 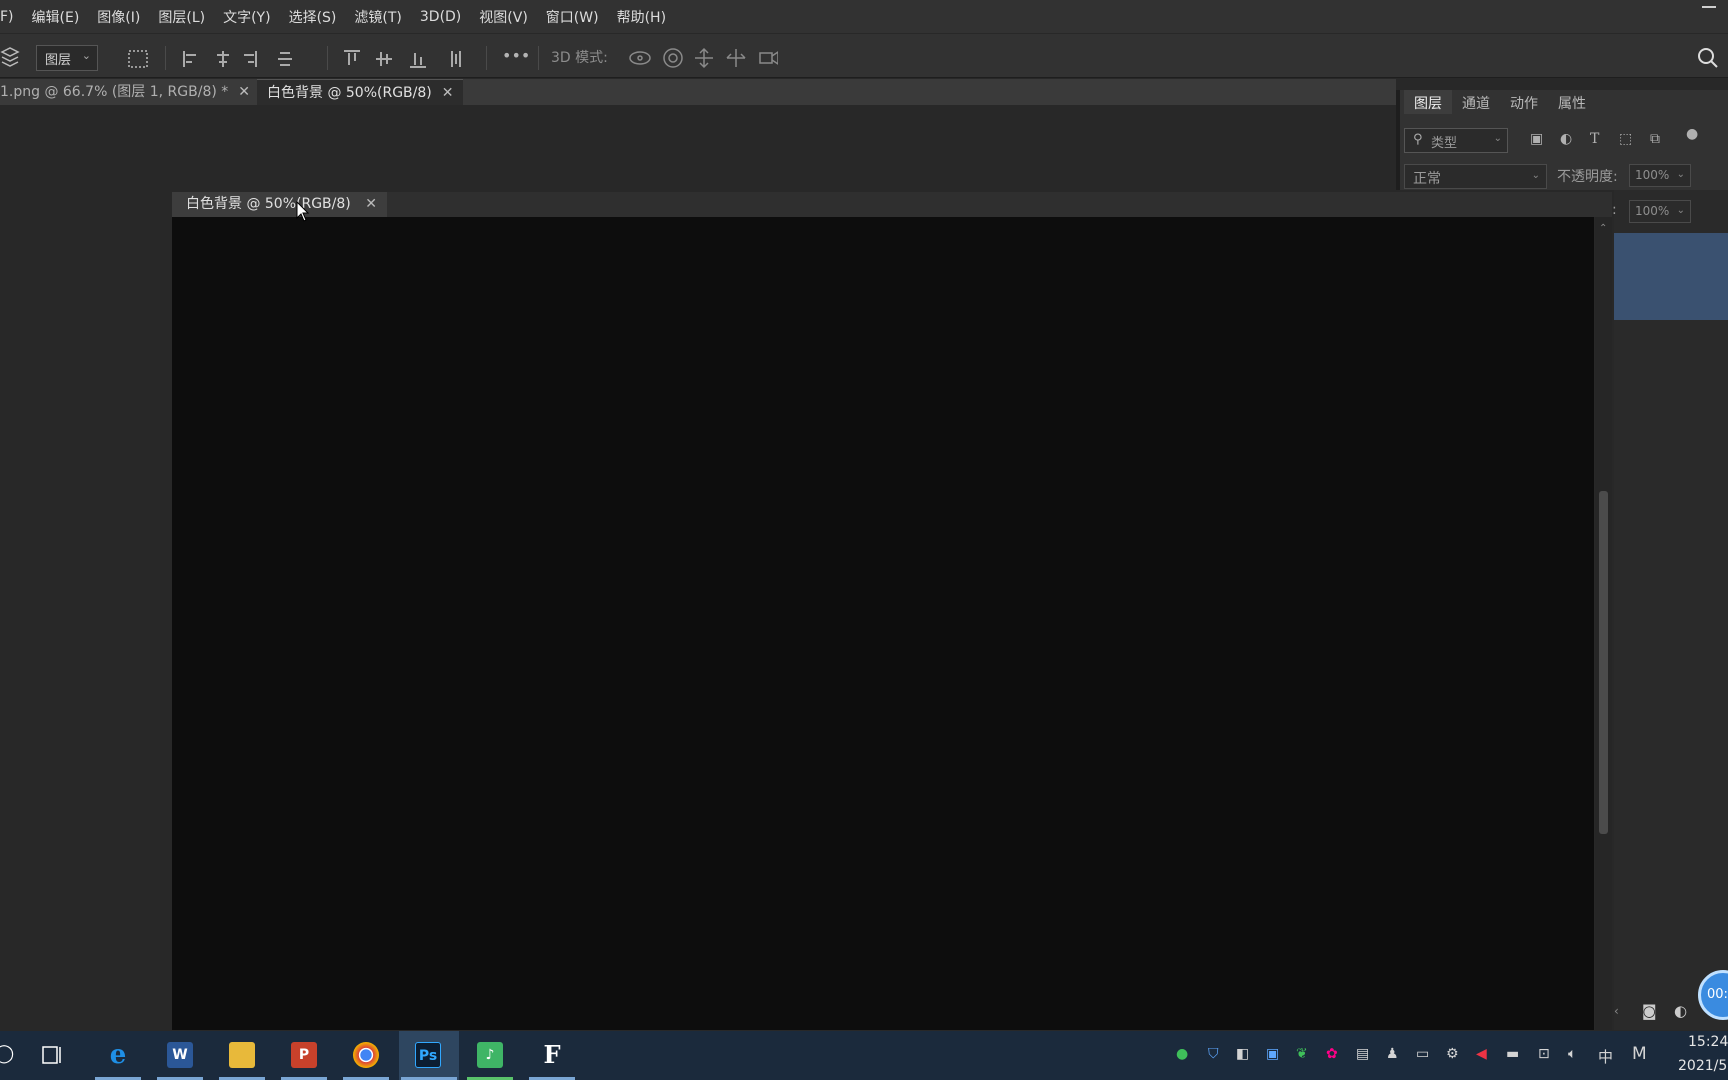 What do you see at coordinates (1475, 176) in the screenshot?
I see `blend-mode-dropdown: 正常 ⌄` at bounding box center [1475, 176].